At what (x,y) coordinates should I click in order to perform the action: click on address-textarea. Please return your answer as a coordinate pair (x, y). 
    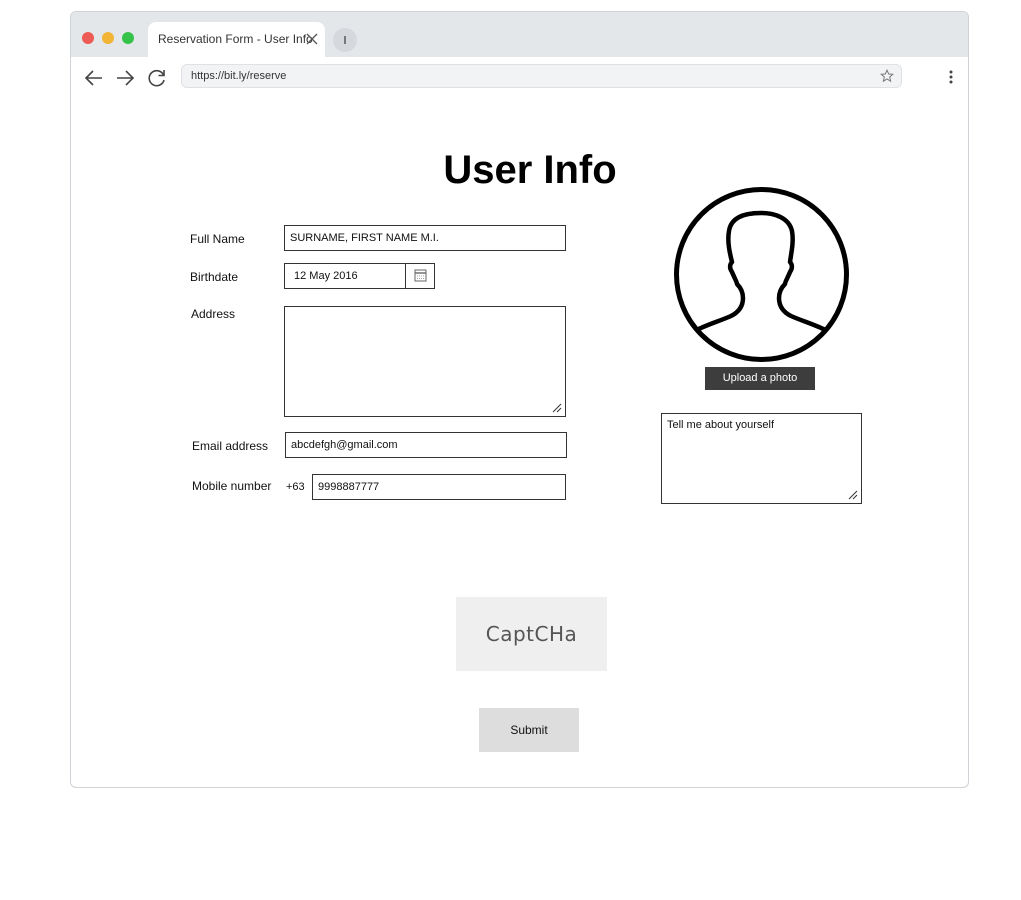
    Looking at the image, I should click on (425, 361).